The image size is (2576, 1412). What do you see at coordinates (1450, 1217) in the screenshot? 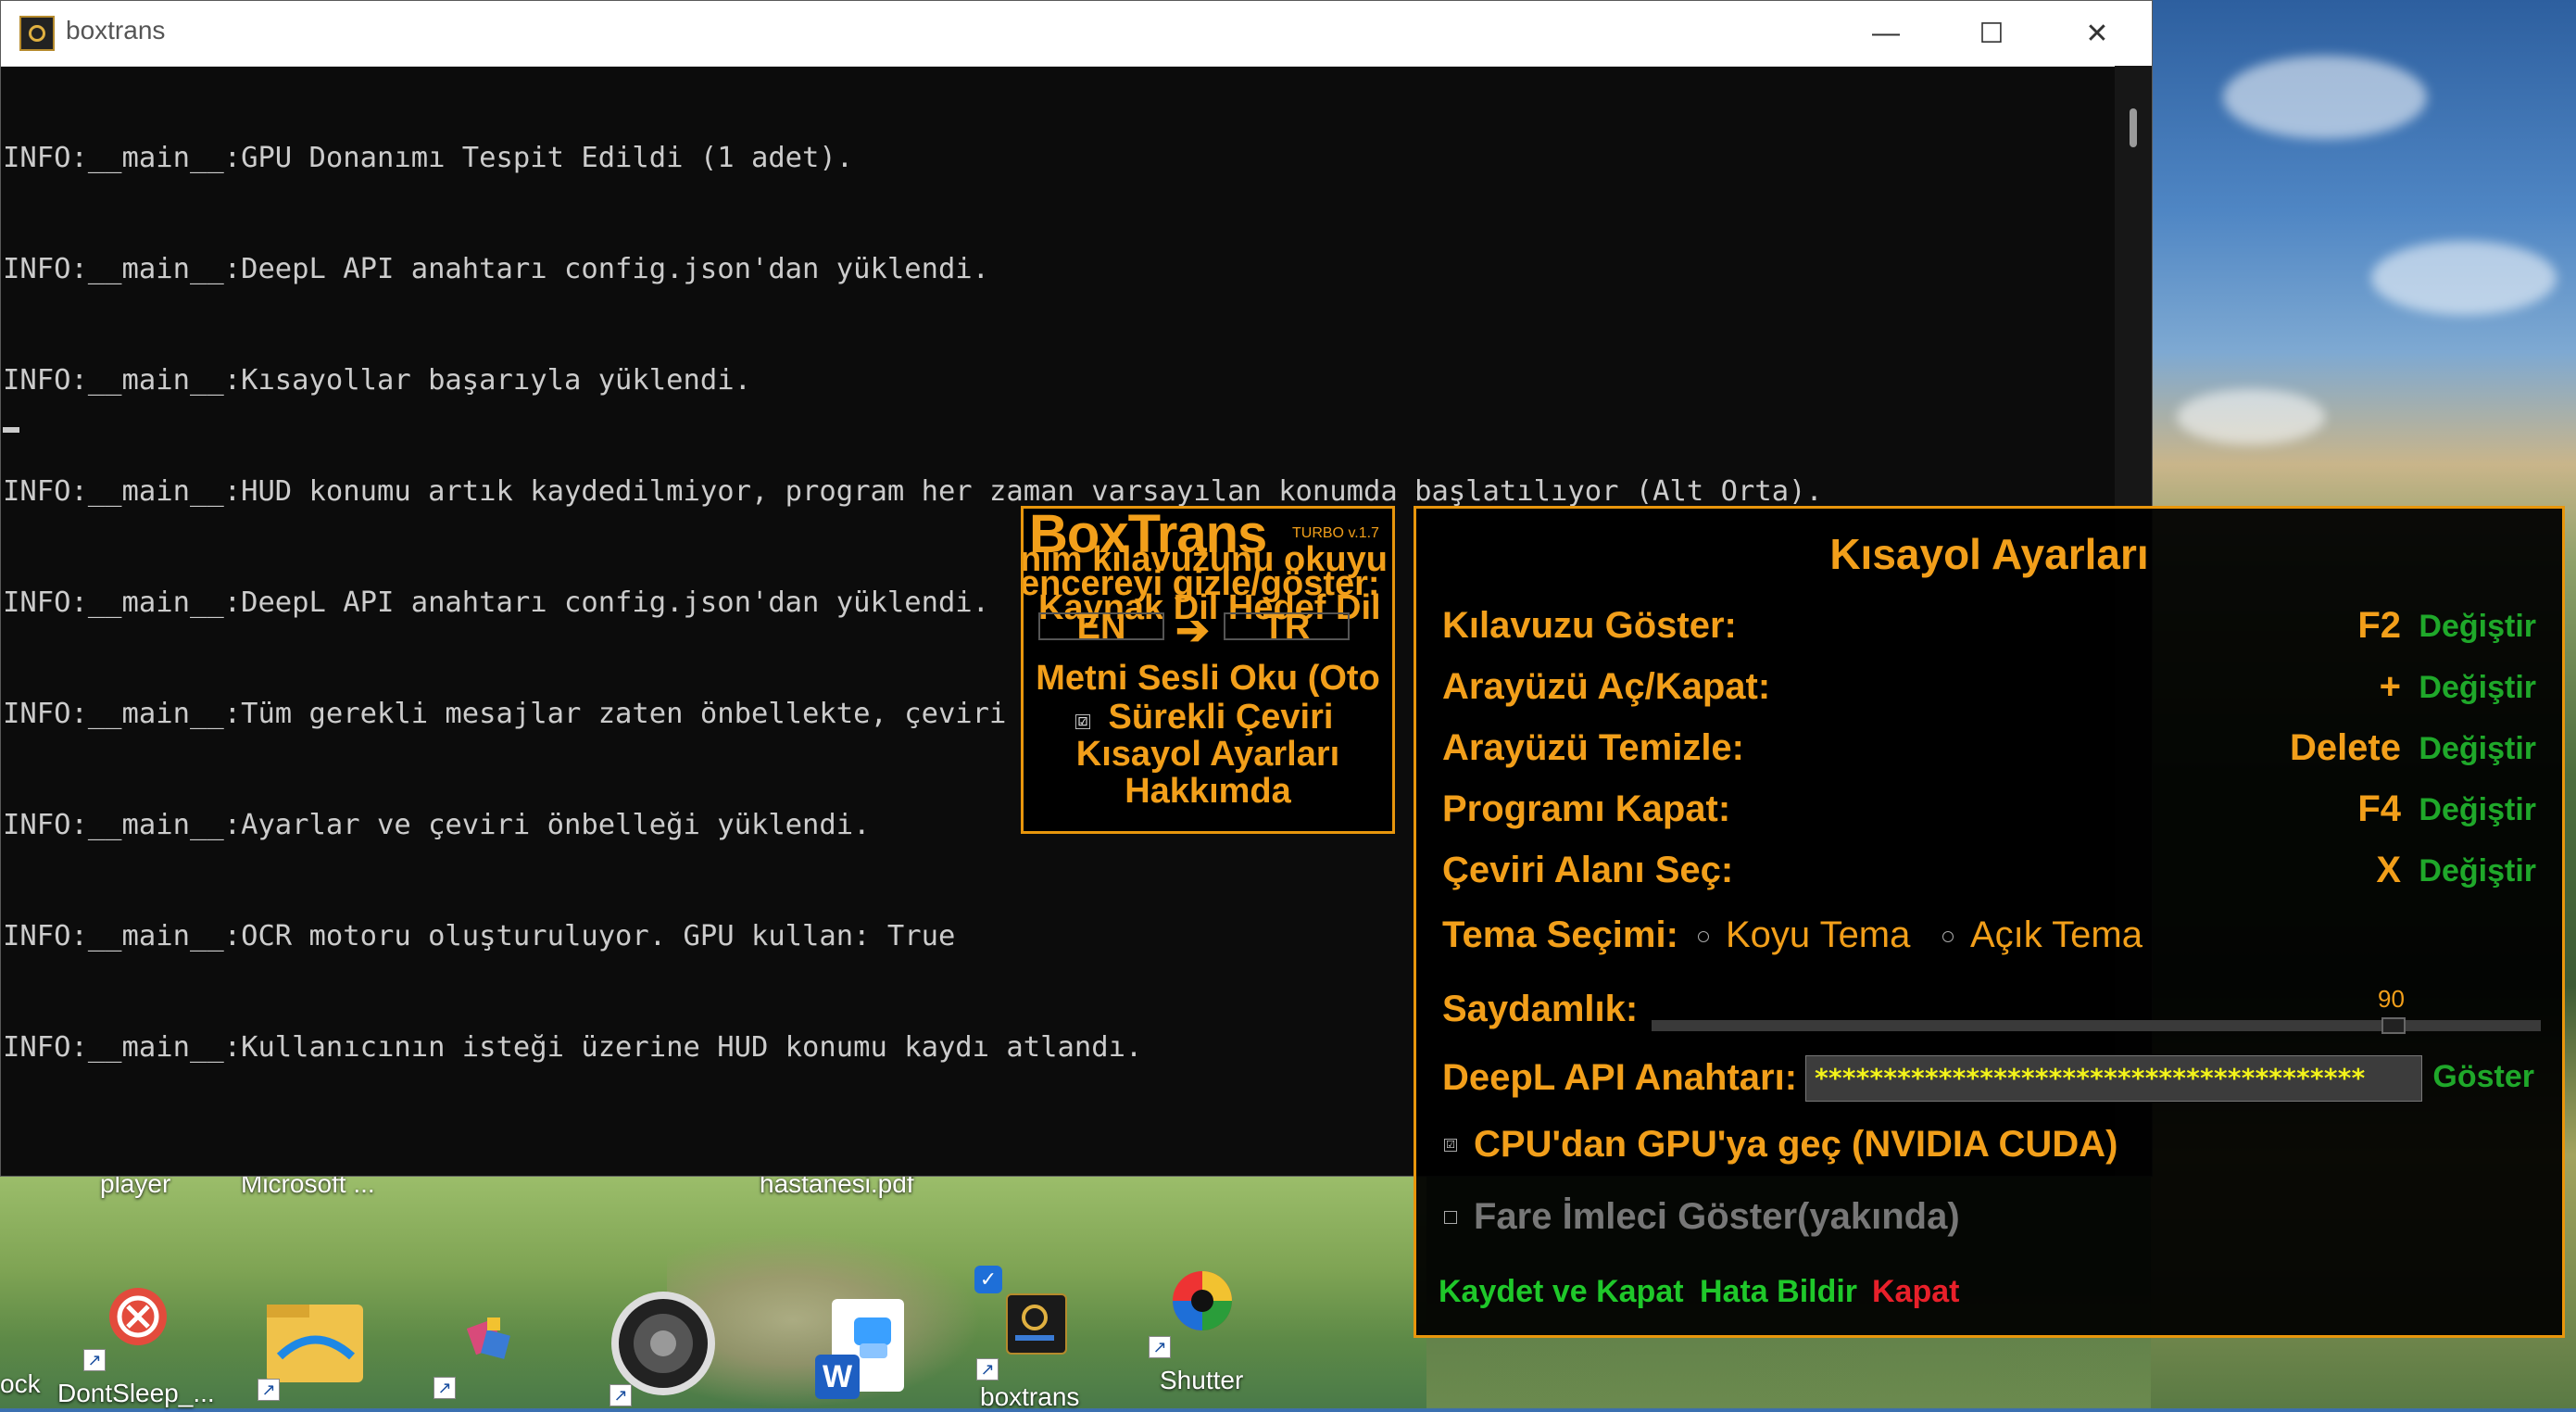
I see `cursor-checkbox` at bounding box center [1450, 1217].